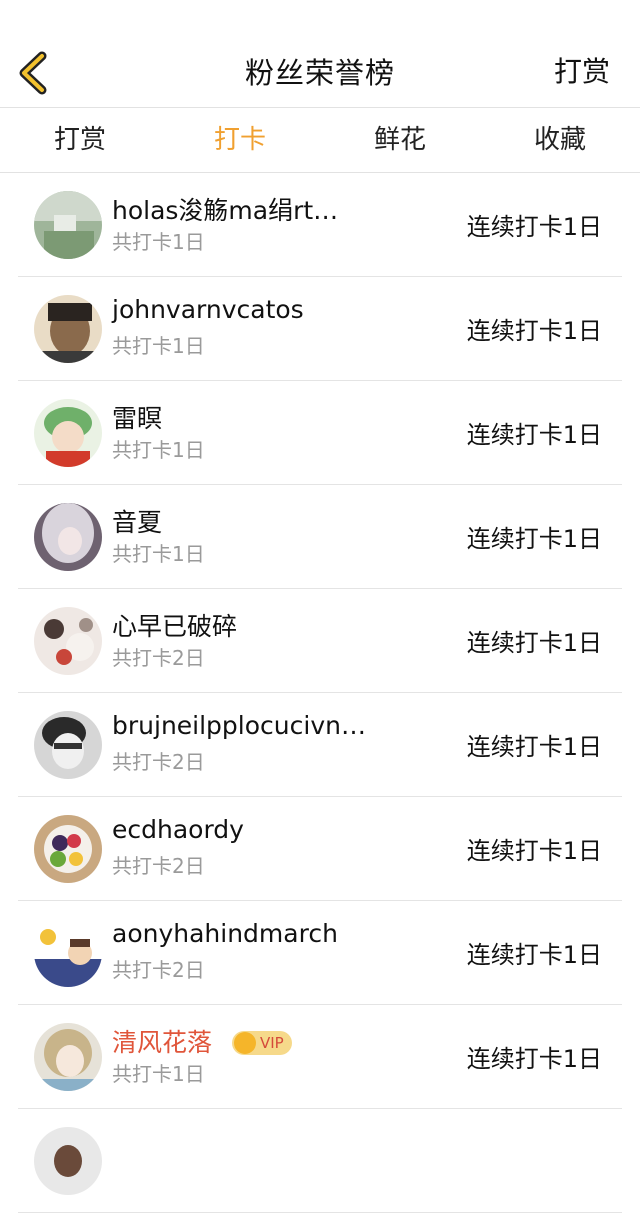  What do you see at coordinates (272, 1043) in the screenshot?
I see `vip-label: VIP` at bounding box center [272, 1043].